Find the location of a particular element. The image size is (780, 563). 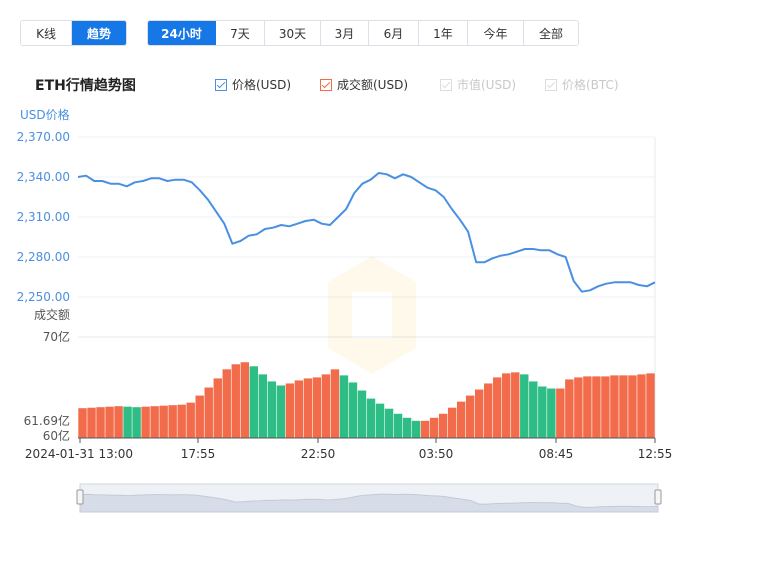

price-tick-label: 2,370.00 is located at coordinates (43, 137).